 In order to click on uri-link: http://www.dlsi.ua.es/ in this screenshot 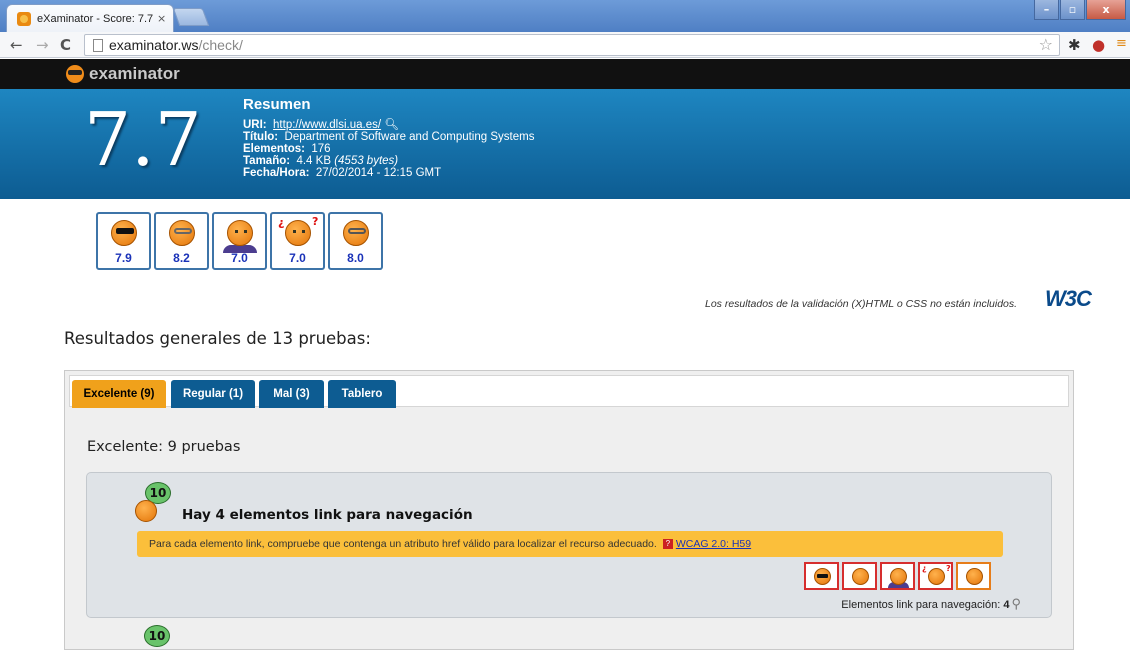, I will do `click(327, 125)`.